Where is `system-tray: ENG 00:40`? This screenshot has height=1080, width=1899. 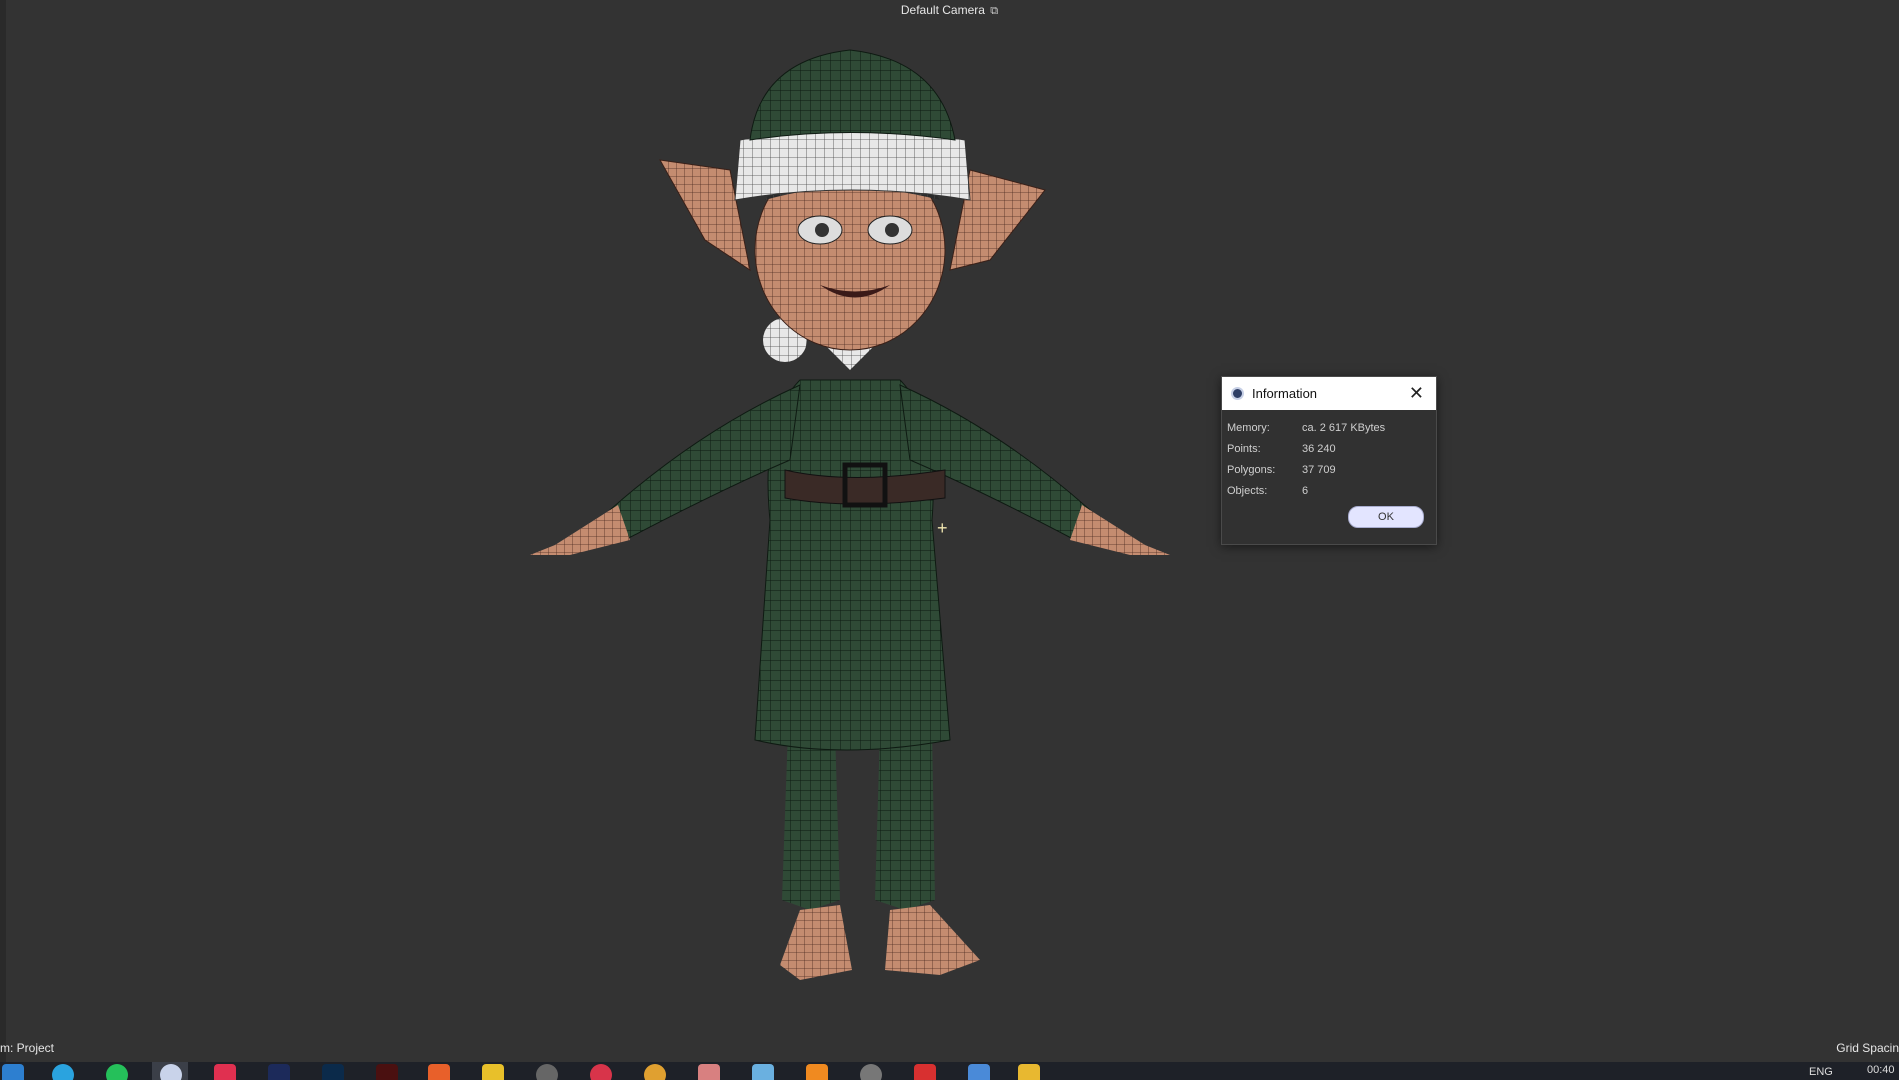 system-tray: ENG 00:40 is located at coordinates (1819, 1071).